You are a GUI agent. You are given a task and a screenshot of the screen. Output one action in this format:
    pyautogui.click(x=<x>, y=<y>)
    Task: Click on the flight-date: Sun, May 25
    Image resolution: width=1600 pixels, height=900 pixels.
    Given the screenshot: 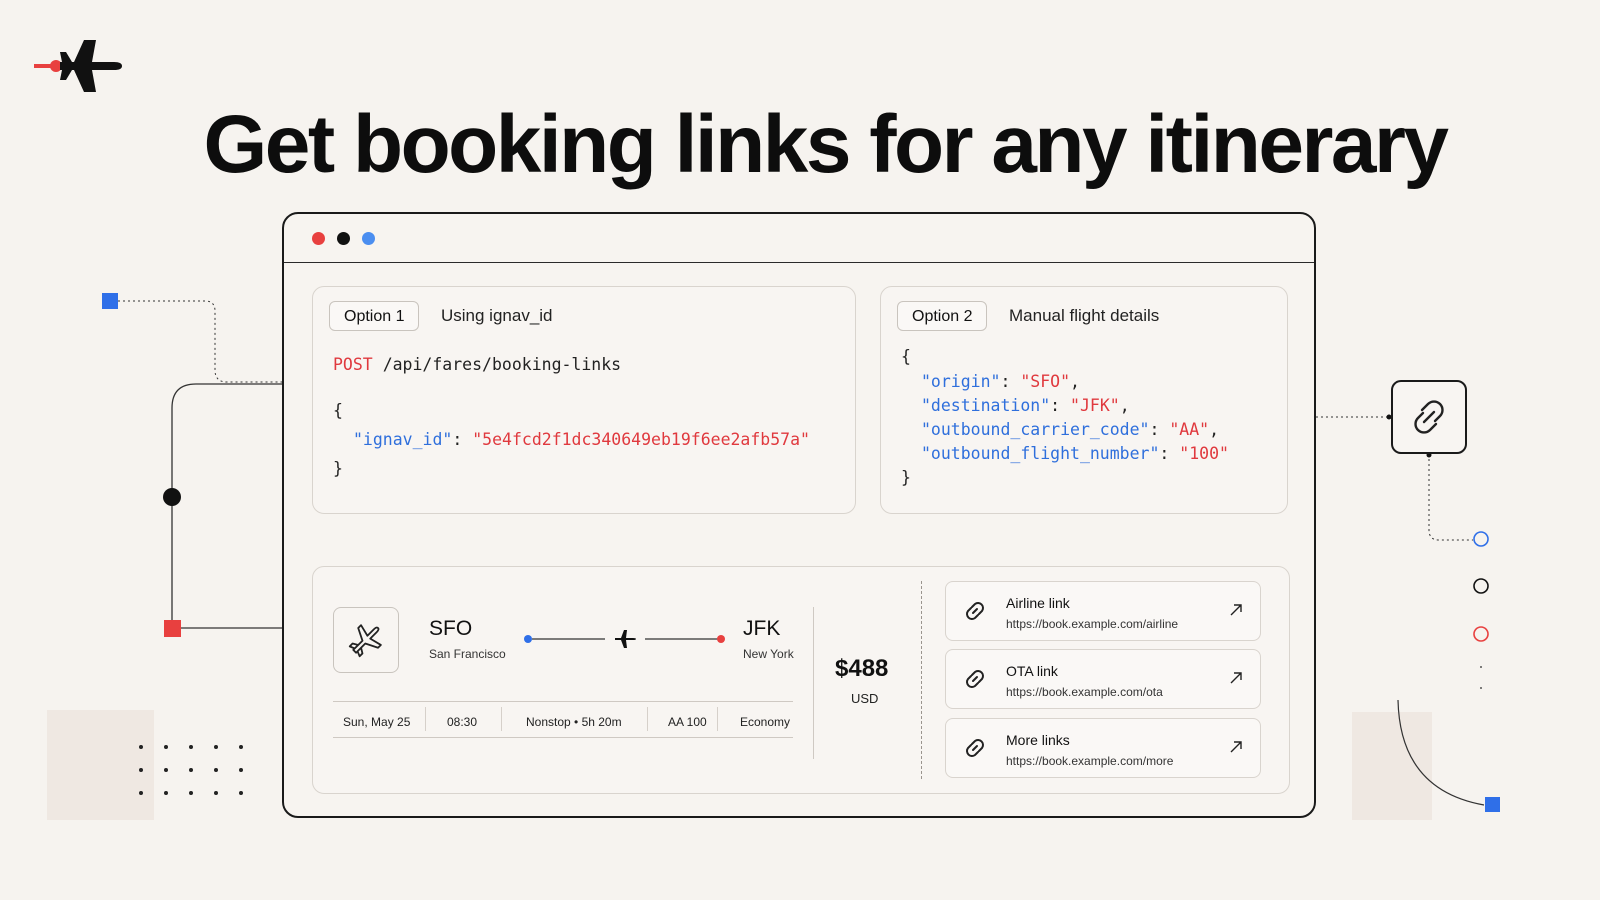 What is the action you would take?
    pyautogui.click(x=377, y=722)
    